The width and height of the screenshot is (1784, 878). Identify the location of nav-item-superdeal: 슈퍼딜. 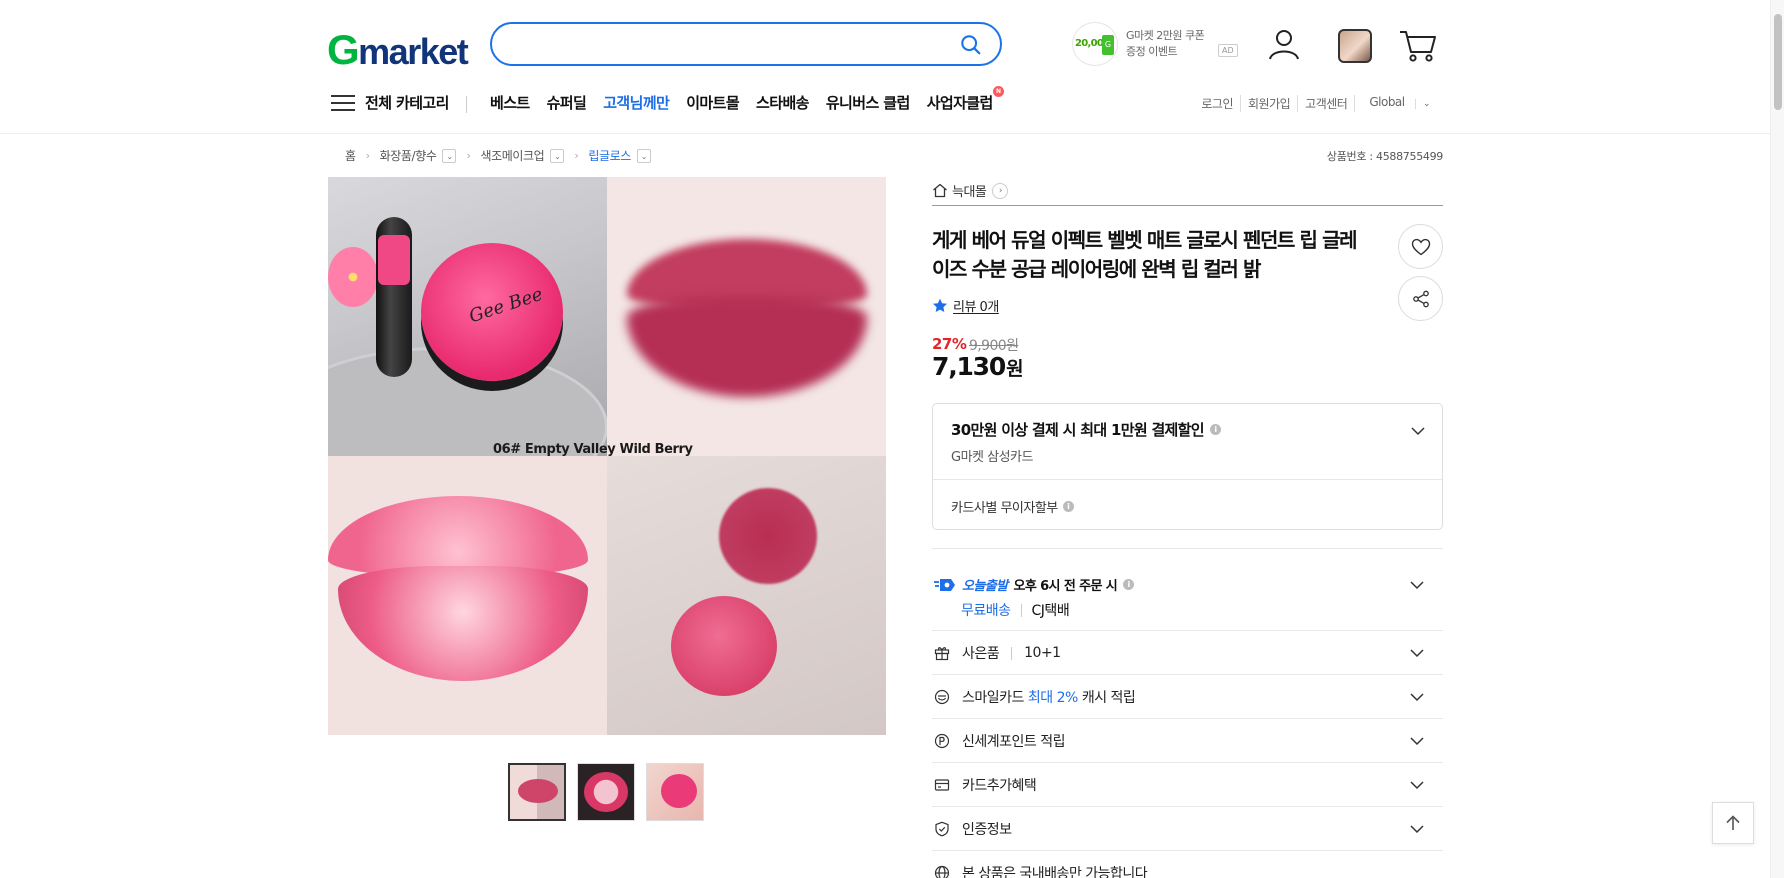
(567, 102).